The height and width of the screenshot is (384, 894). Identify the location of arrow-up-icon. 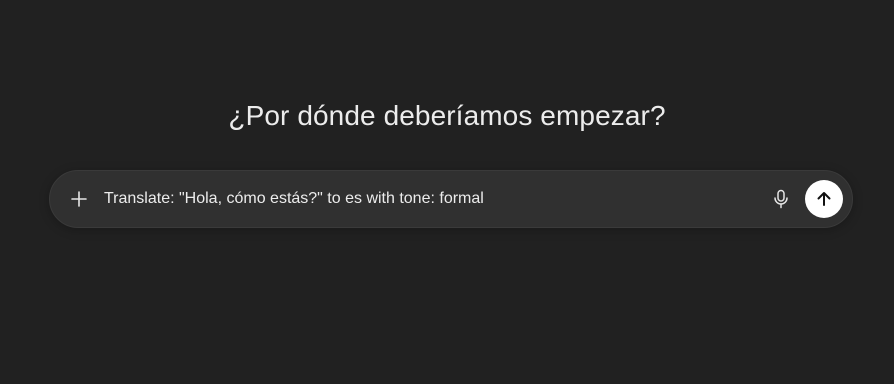
(824, 199).